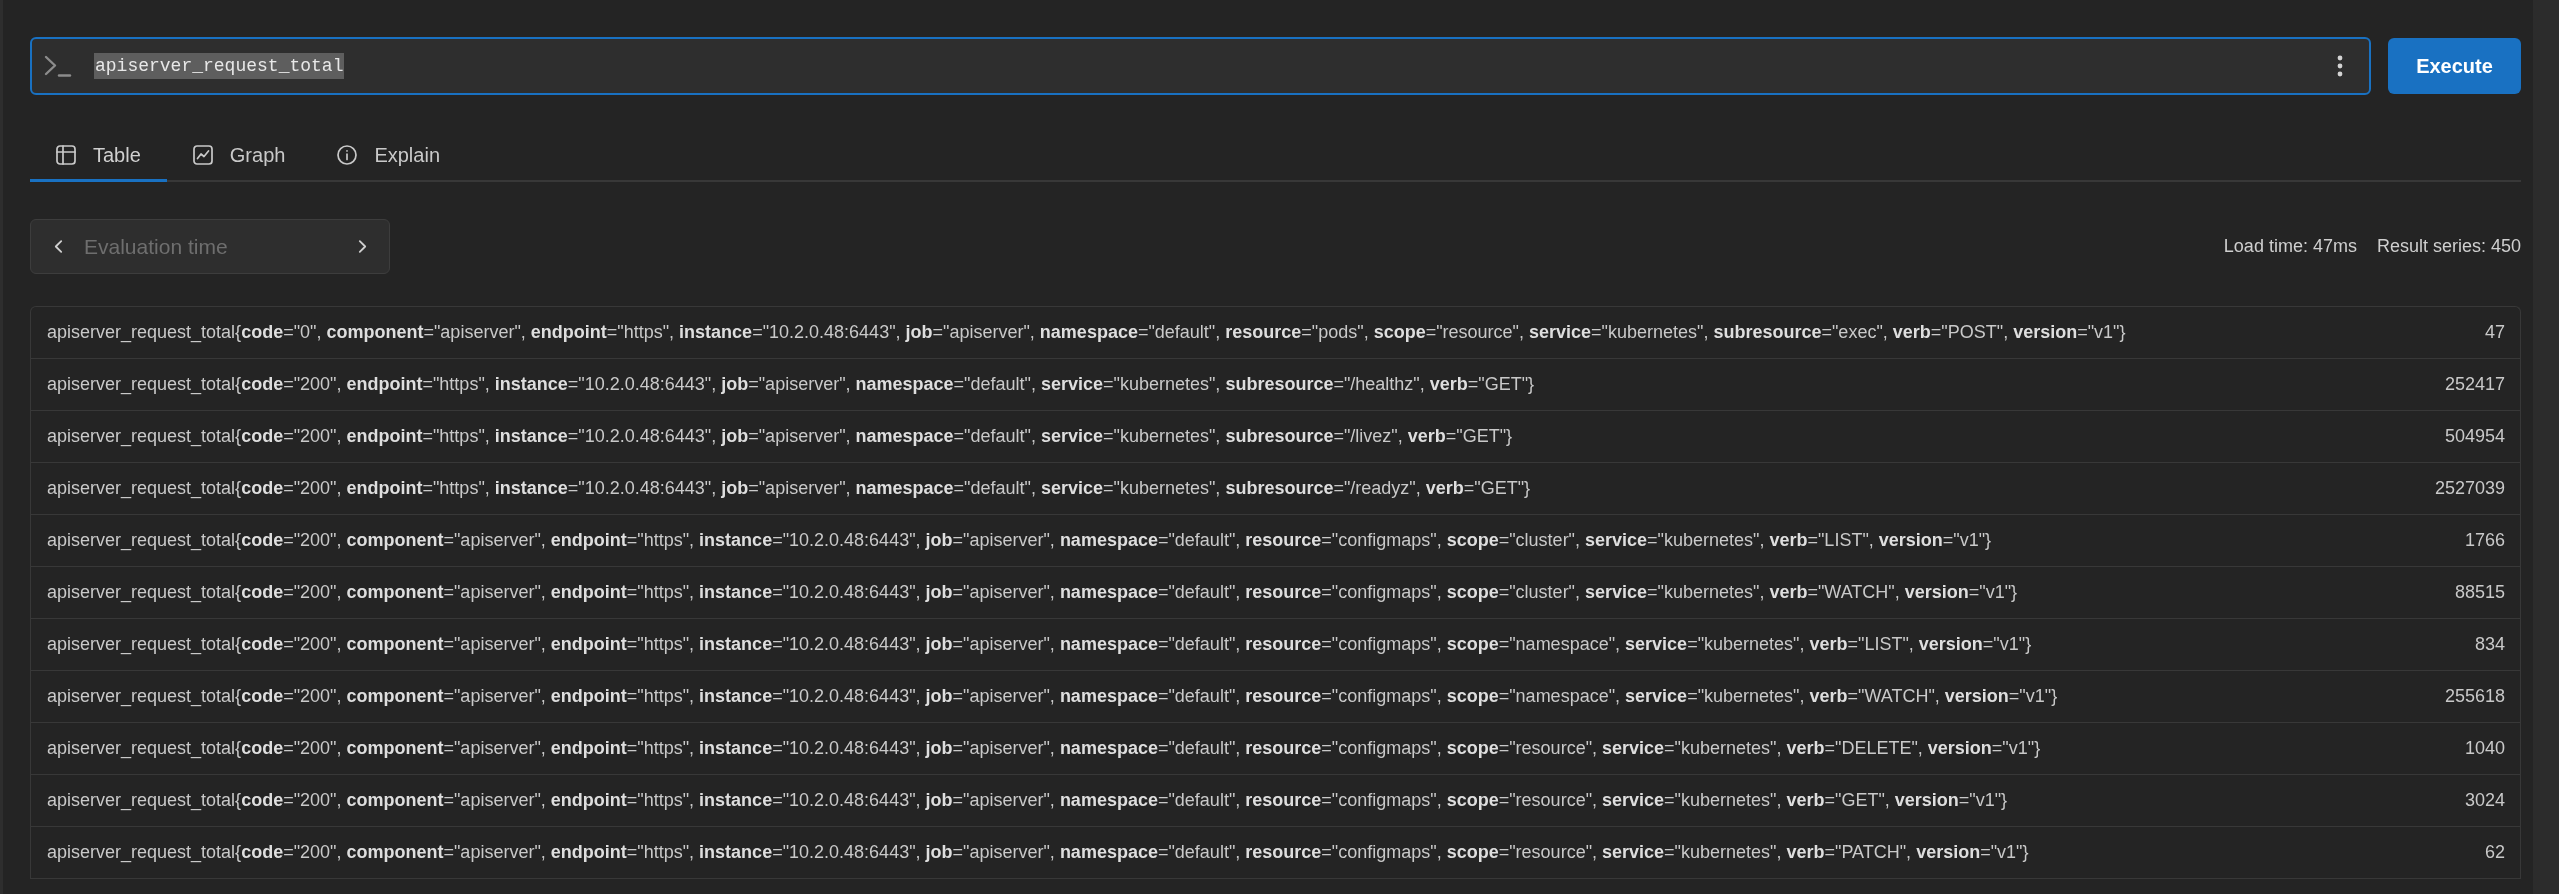 The image size is (2559, 894). I want to click on result-series-text: Result series: 450, so click(2448, 246).